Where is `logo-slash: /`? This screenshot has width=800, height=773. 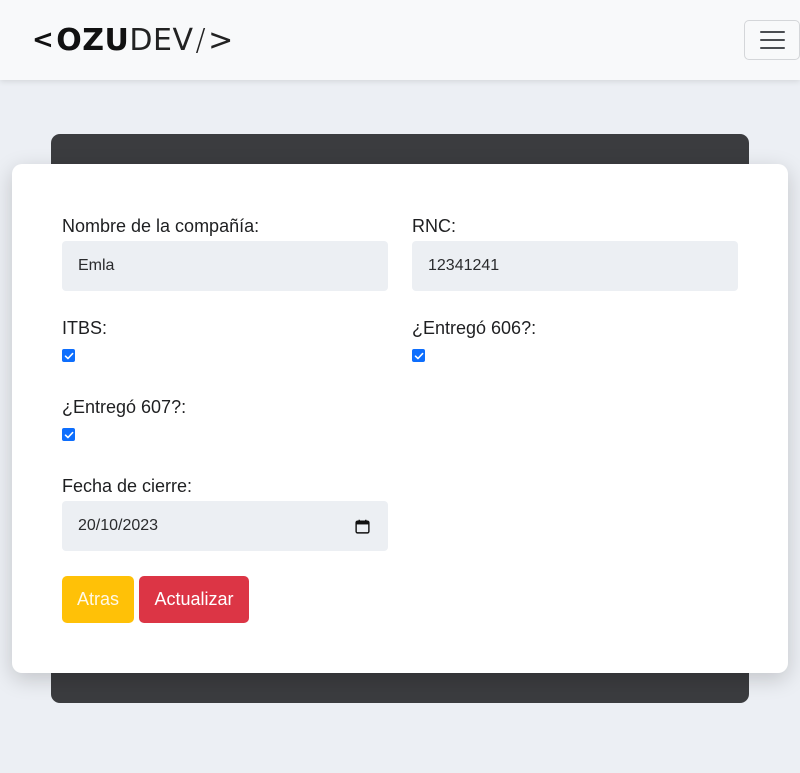
logo-slash: / is located at coordinates (201, 40).